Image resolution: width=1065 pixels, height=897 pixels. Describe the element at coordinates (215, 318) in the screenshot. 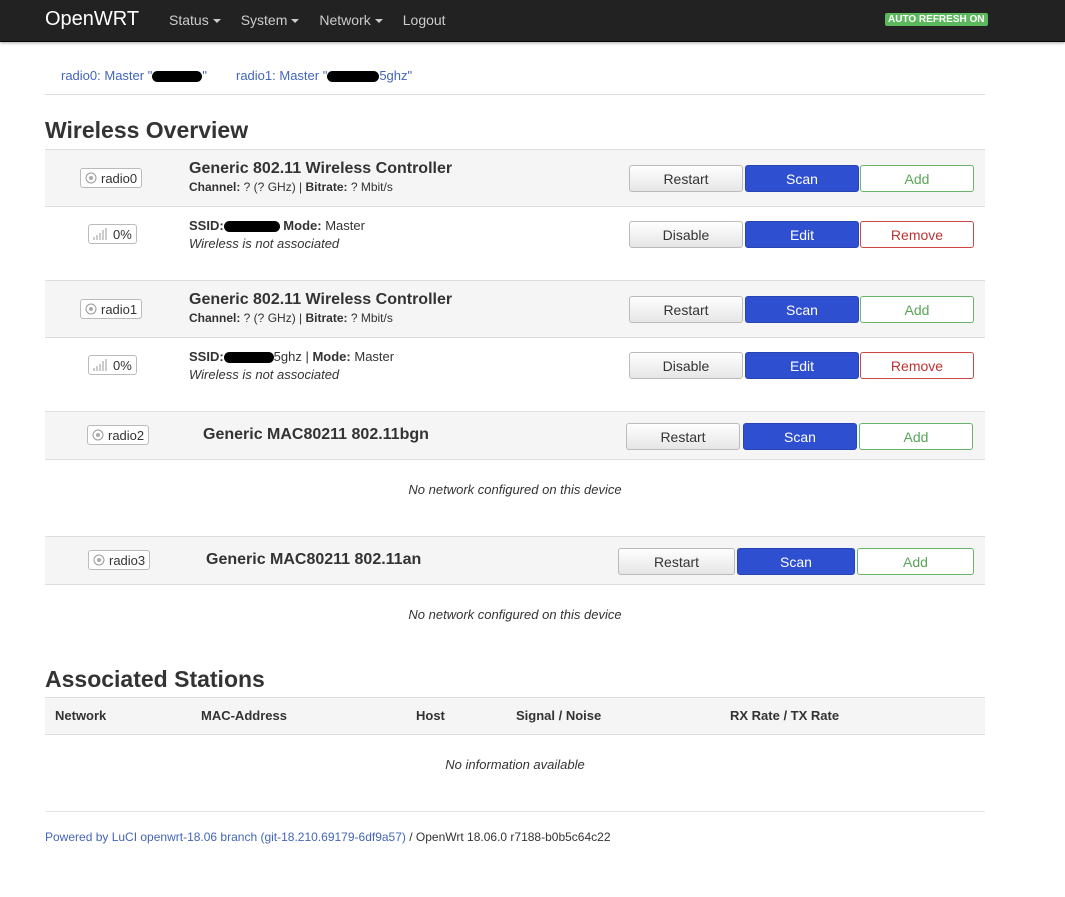

I see `channel-label: Channel:` at that location.